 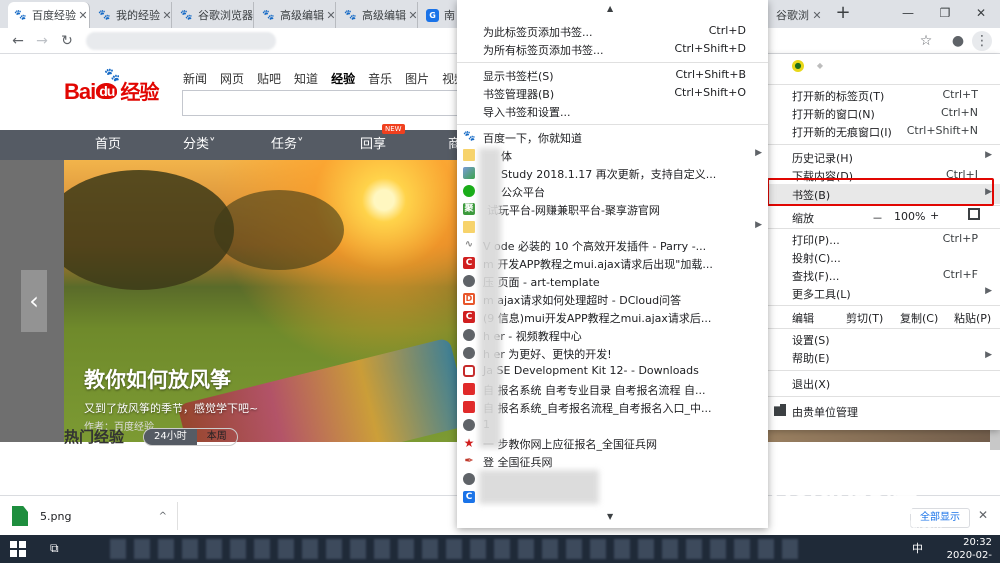 What do you see at coordinates (612, 335) in the screenshot?
I see `bookmark-item: h er - 视频教程中心` at bounding box center [612, 335].